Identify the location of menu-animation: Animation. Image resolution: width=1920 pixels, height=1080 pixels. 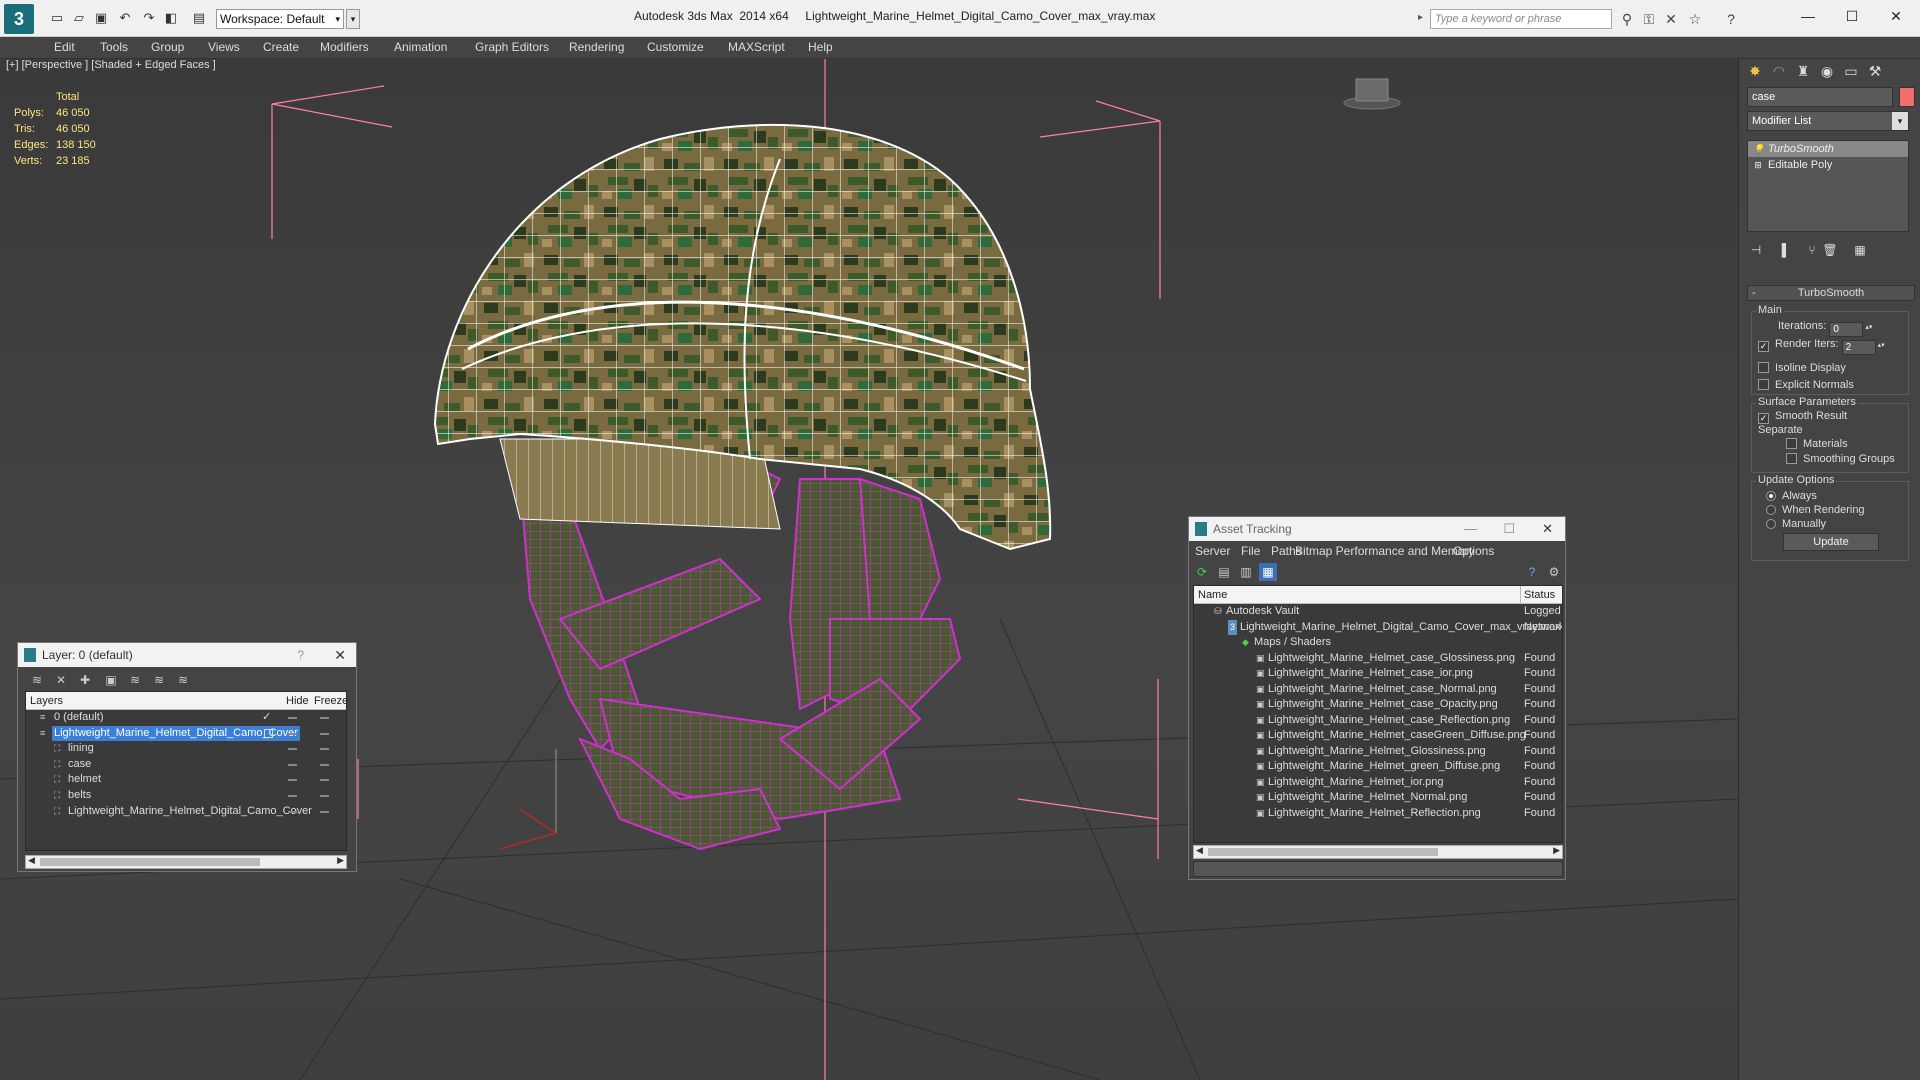
(420, 47).